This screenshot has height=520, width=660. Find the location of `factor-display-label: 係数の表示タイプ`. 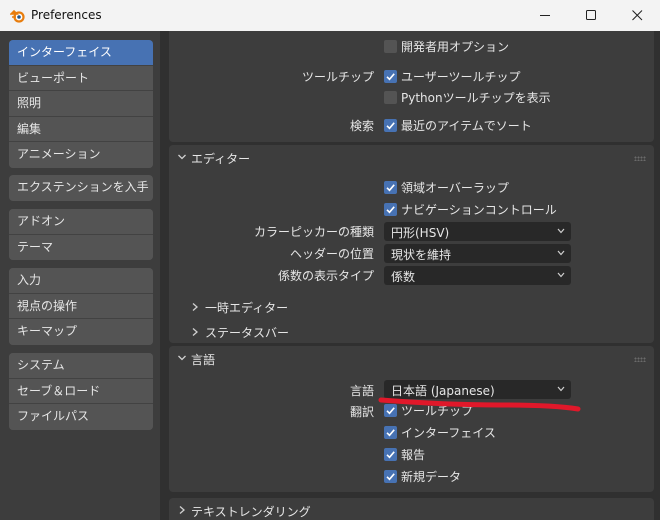

factor-display-label: 係数の表示タイプ is located at coordinates (325, 276).